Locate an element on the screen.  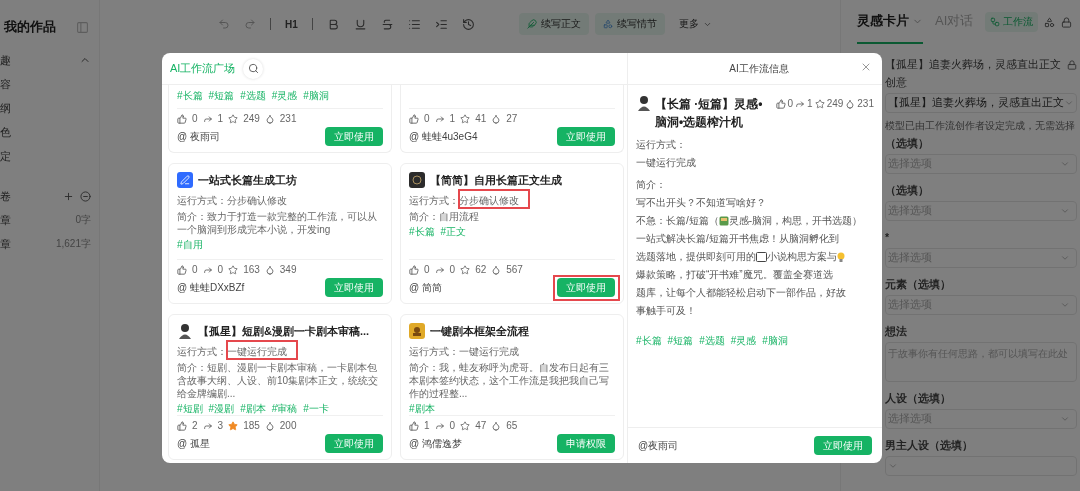
workflow-icon is located at coordinates (995, 22).